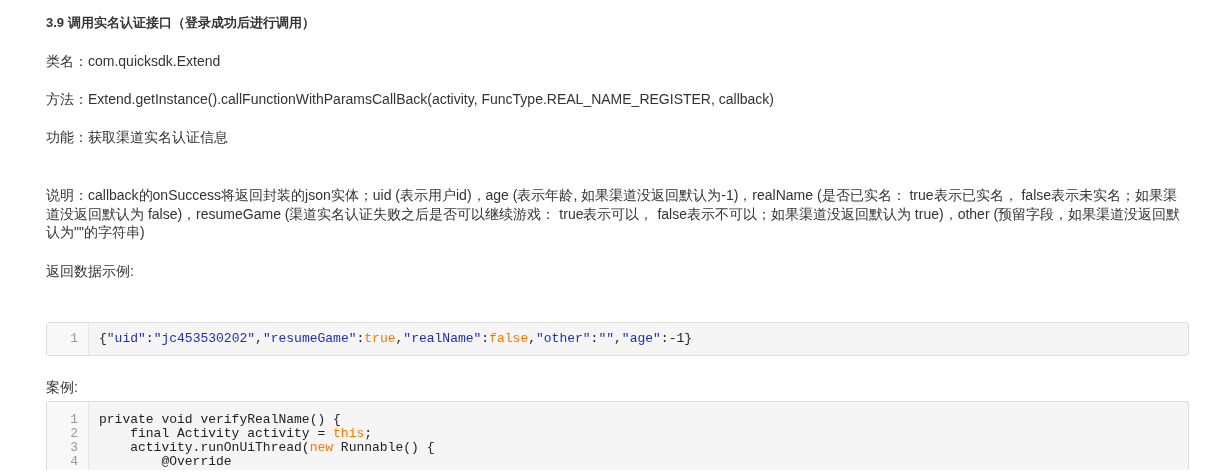 This screenshot has height=472, width=1222. What do you see at coordinates (62, 386) in the screenshot?
I see `paragraph: 案例:` at bounding box center [62, 386].